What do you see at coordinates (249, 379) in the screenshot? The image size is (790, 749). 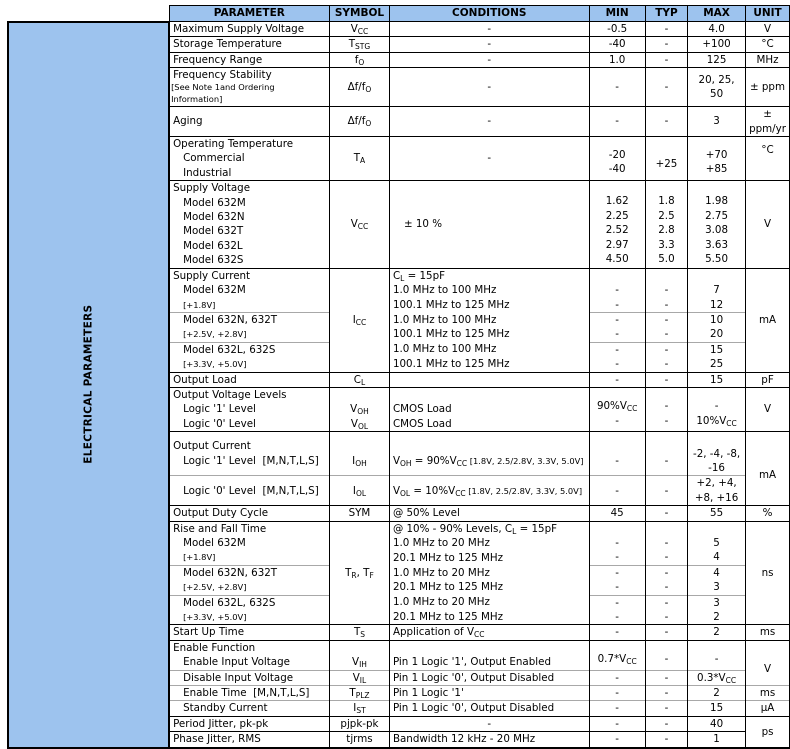 I see `param-cell: Output Load` at bounding box center [249, 379].